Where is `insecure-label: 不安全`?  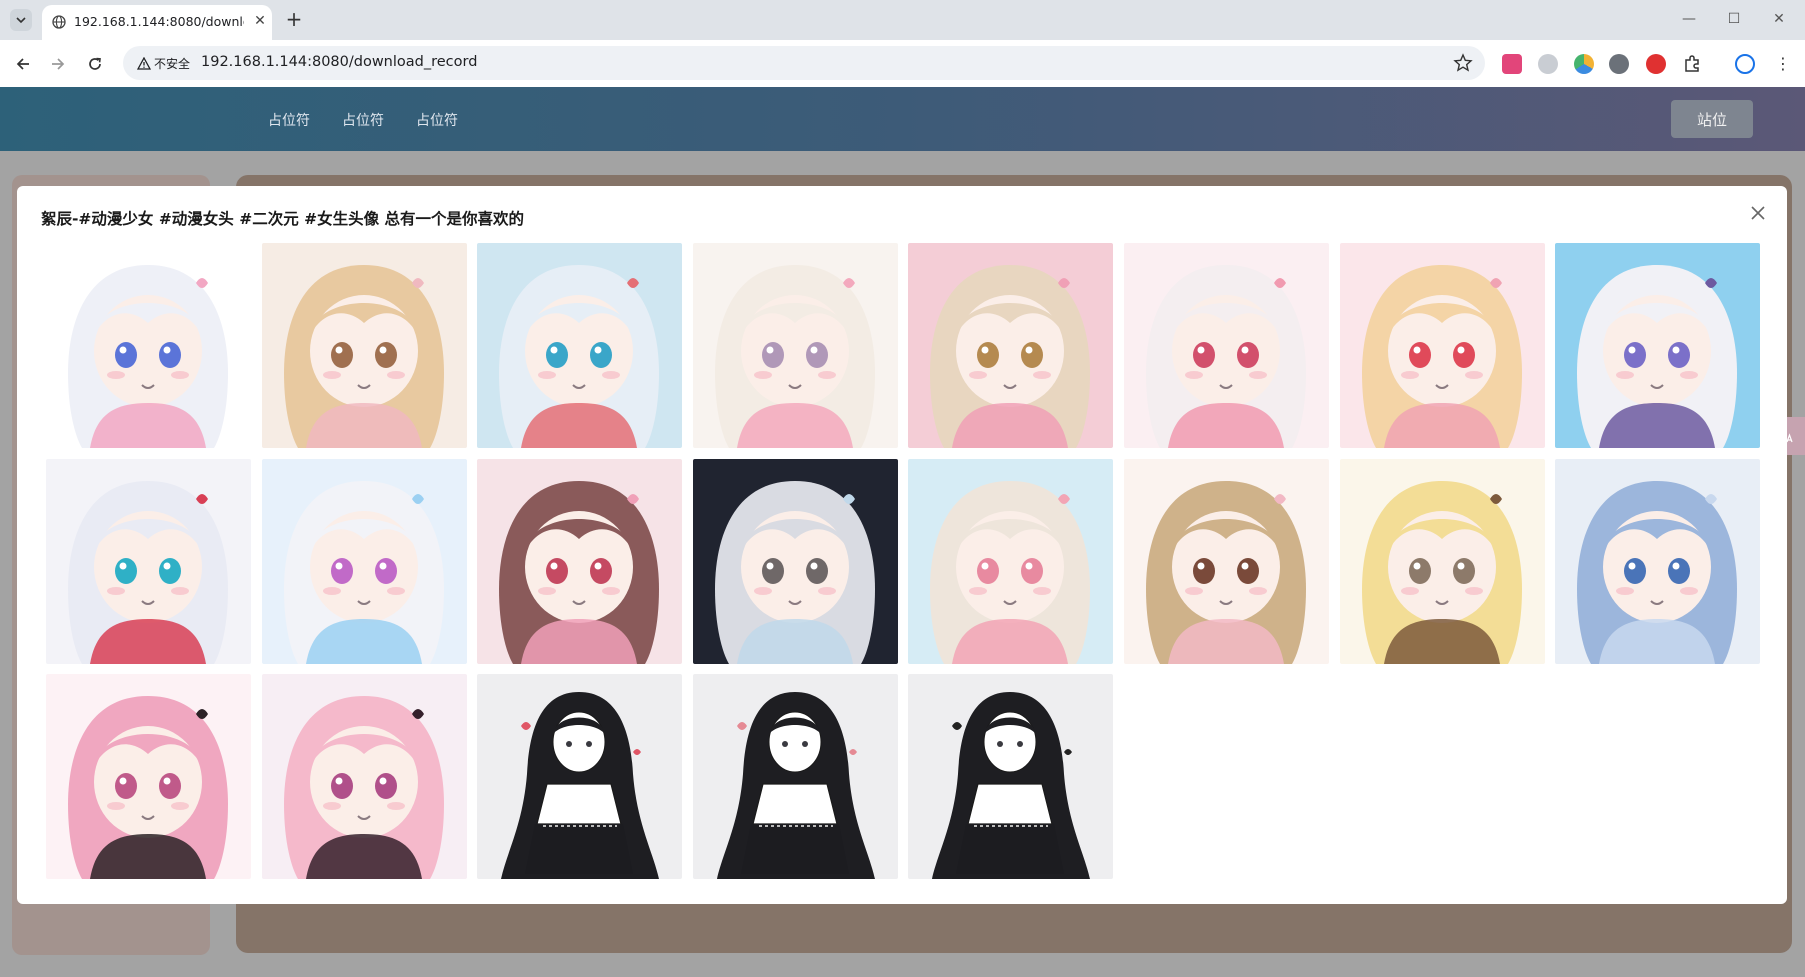 insecure-label: 不安全 is located at coordinates (172, 63).